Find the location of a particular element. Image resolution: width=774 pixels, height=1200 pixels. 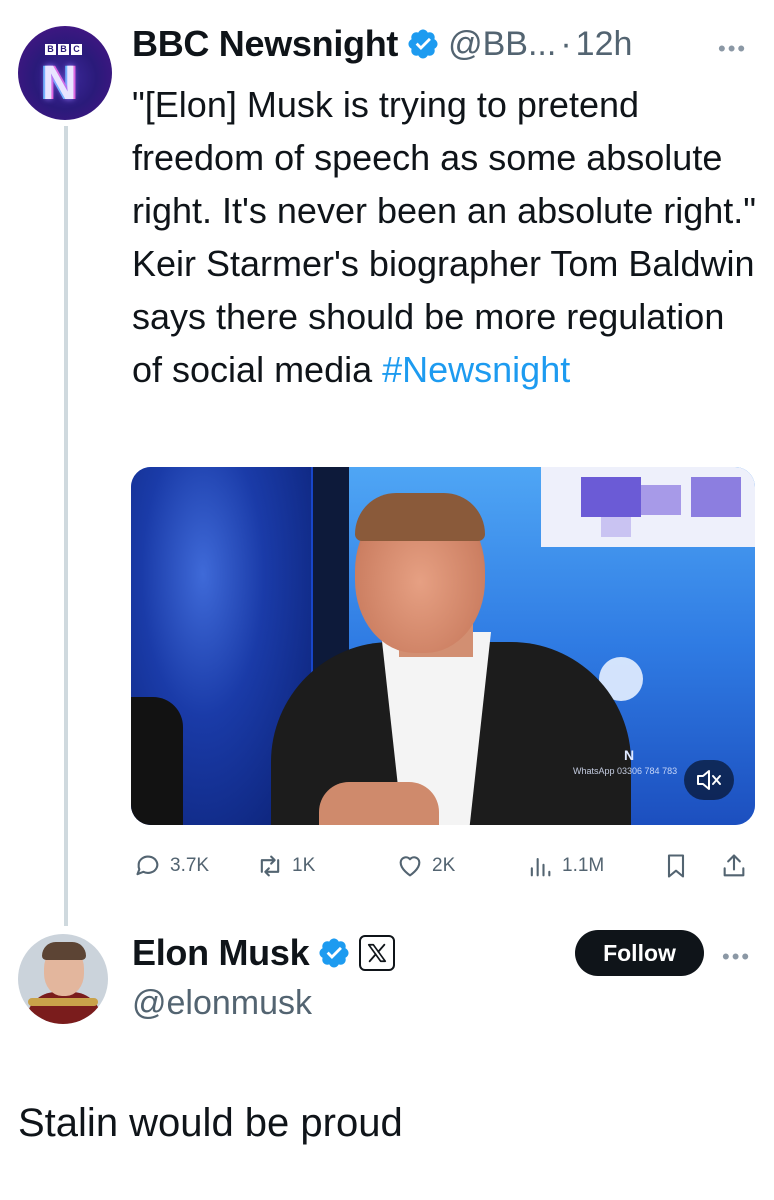

repost-count: 1K is located at coordinates (304, 865).